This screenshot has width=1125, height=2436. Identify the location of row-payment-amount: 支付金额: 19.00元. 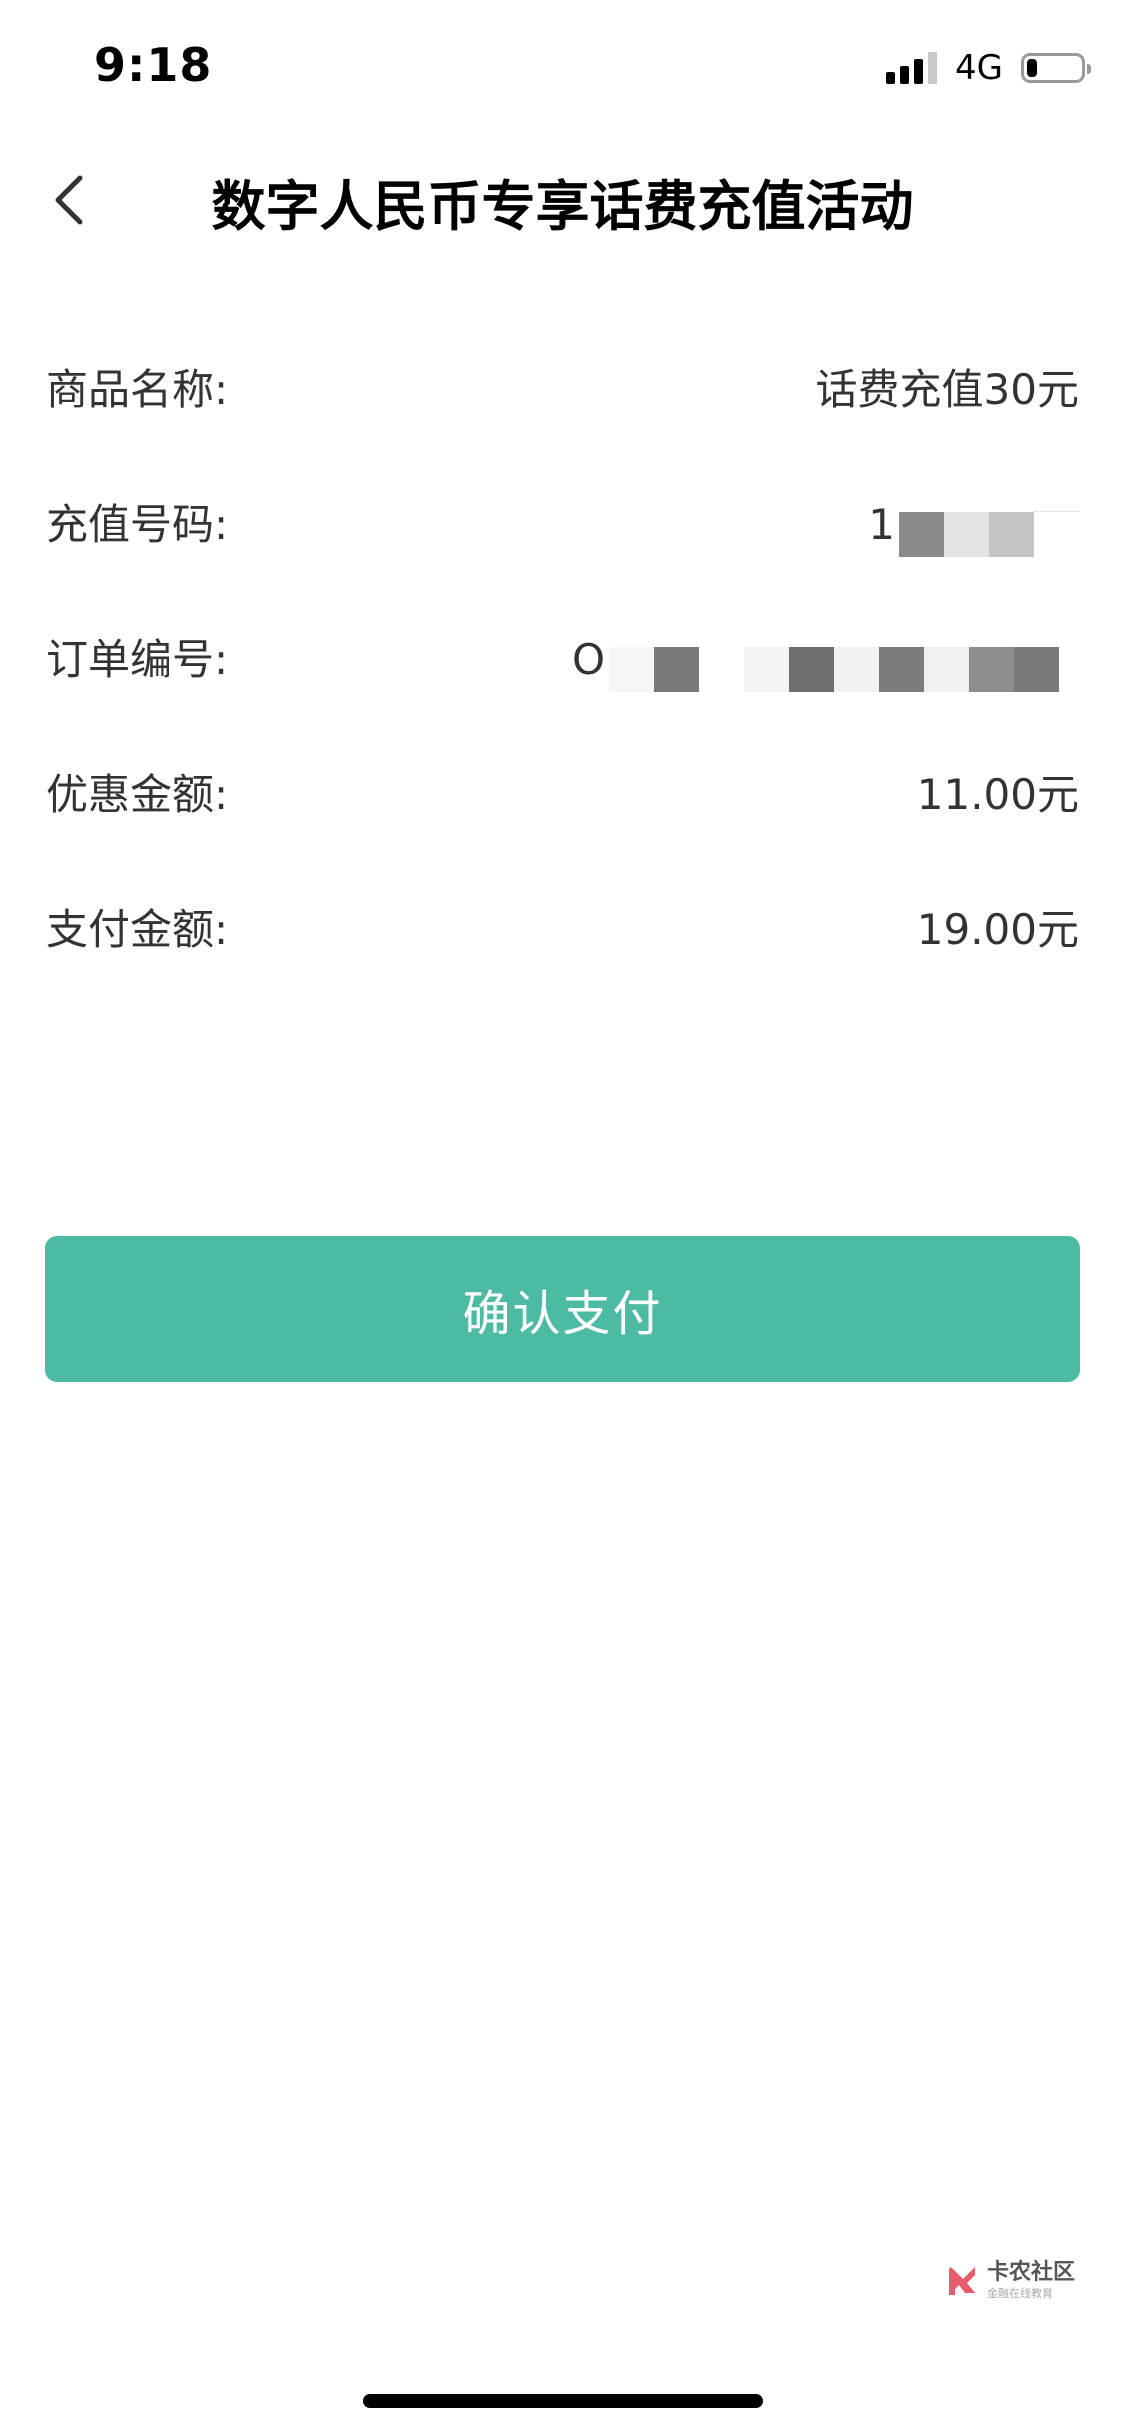
(562, 967).